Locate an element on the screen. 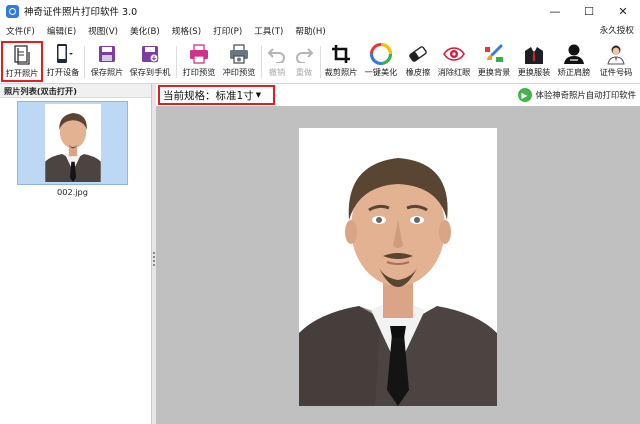 This screenshot has width=640, height=424. spec-label: 当前规格： is located at coordinates (189, 95).